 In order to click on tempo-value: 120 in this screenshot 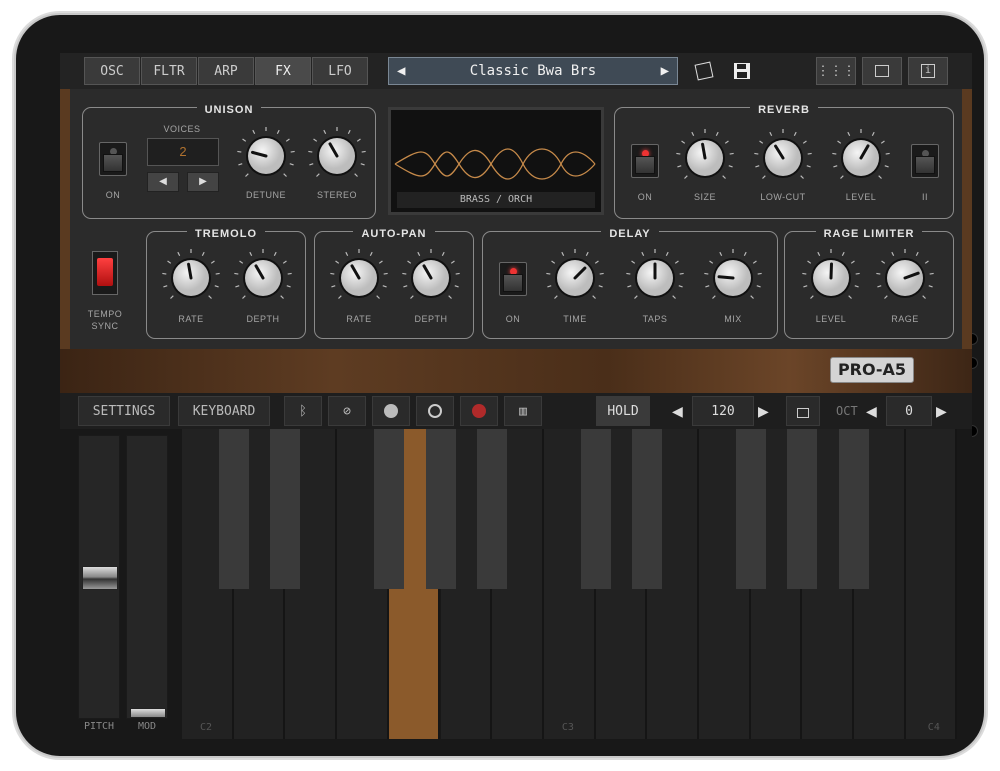, I will do `click(723, 411)`.